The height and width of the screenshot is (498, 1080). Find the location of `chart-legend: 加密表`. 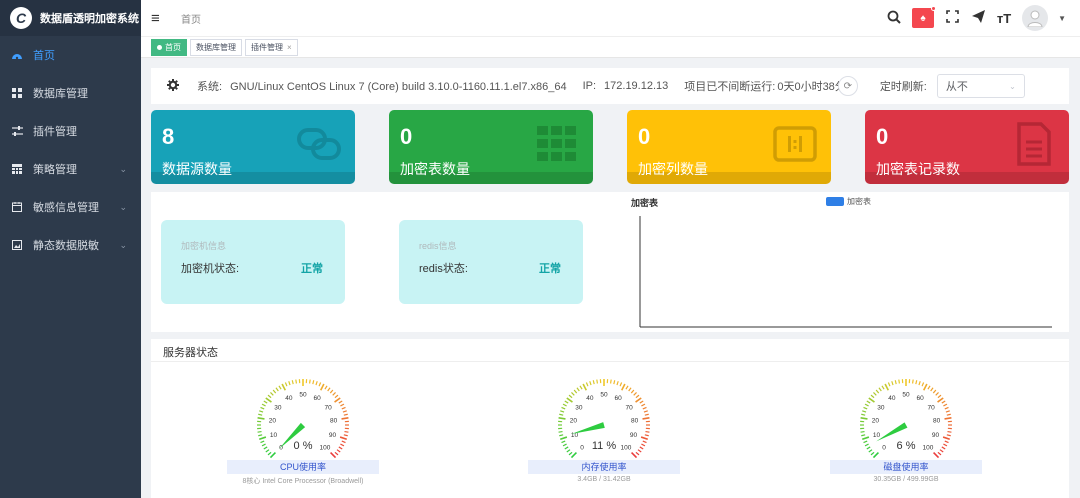

chart-legend: 加密表 is located at coordinates (848, 201).